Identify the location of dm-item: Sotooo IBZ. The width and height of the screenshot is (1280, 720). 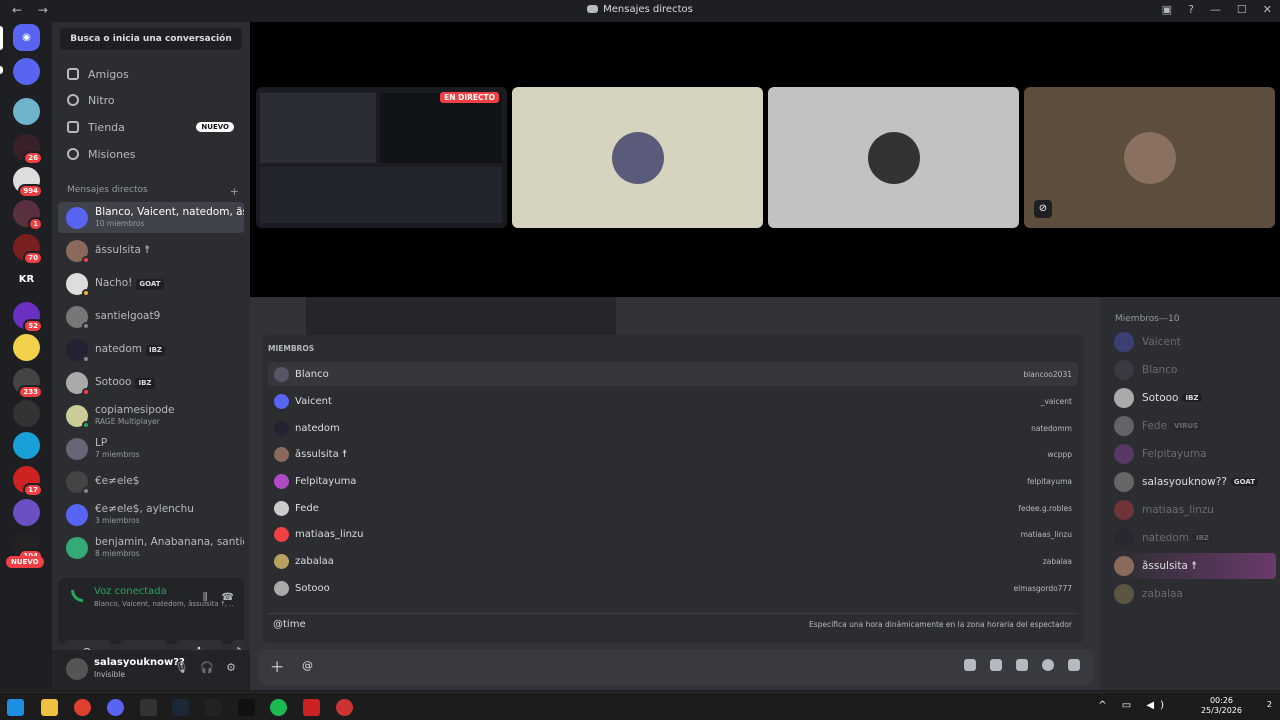
(151, 382).